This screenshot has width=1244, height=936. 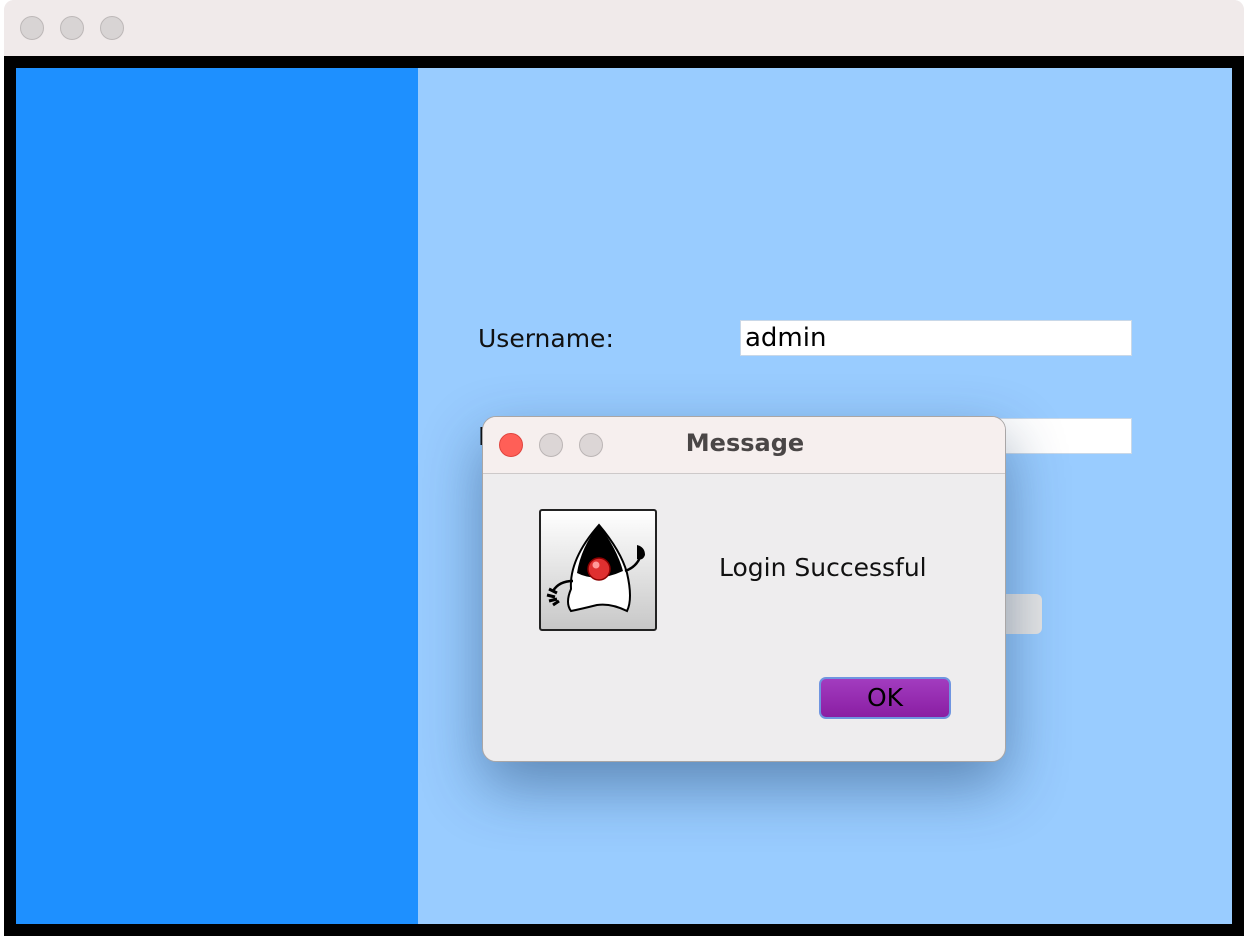 I want to click on username-label: Username:, so click(x=546, y=338).